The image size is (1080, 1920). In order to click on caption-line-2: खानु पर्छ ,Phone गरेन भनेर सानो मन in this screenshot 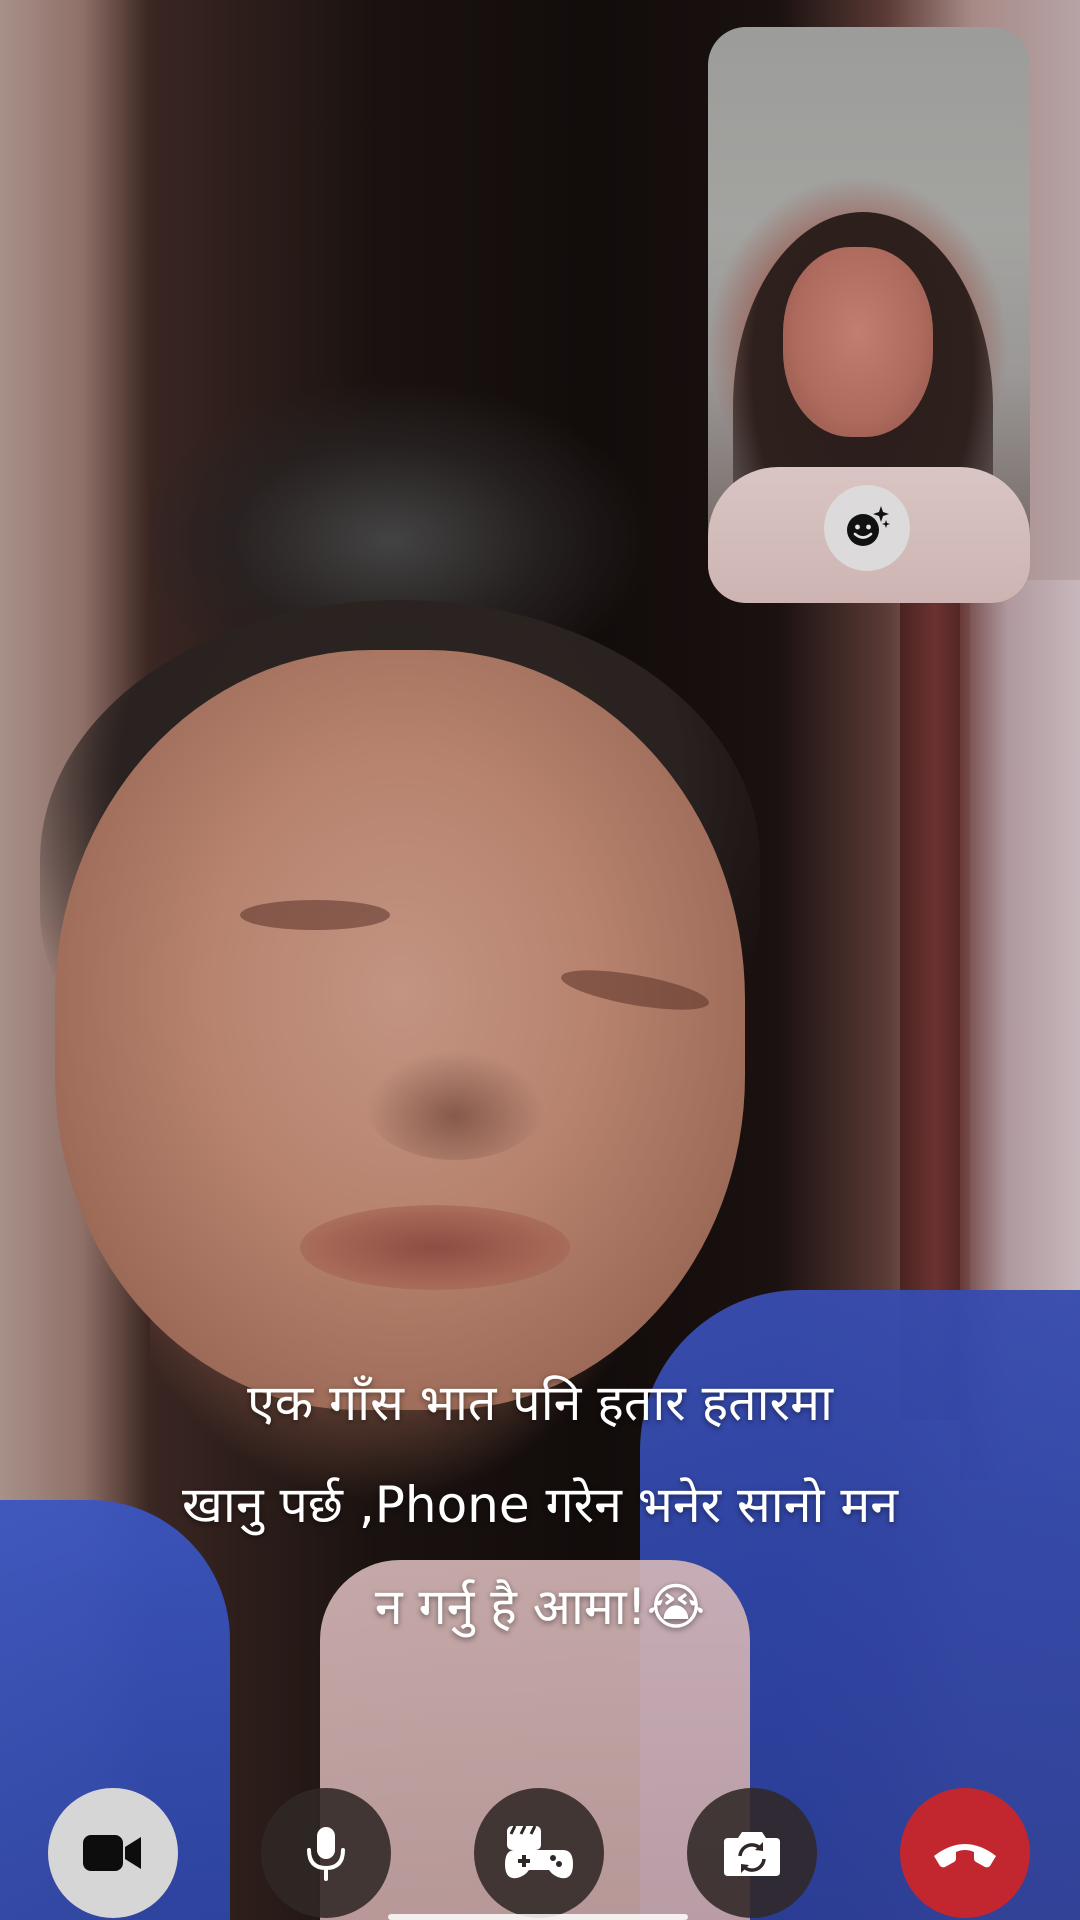, I will do `click(540, 1505)`.